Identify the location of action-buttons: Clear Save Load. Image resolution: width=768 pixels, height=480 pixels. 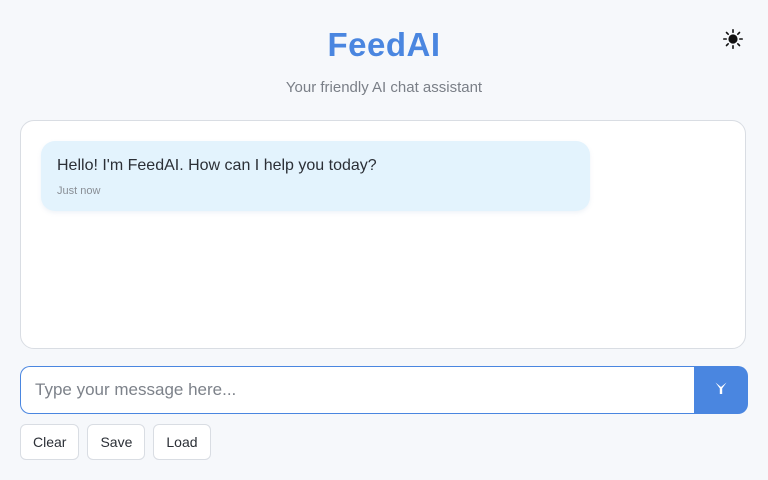
(115, 442).